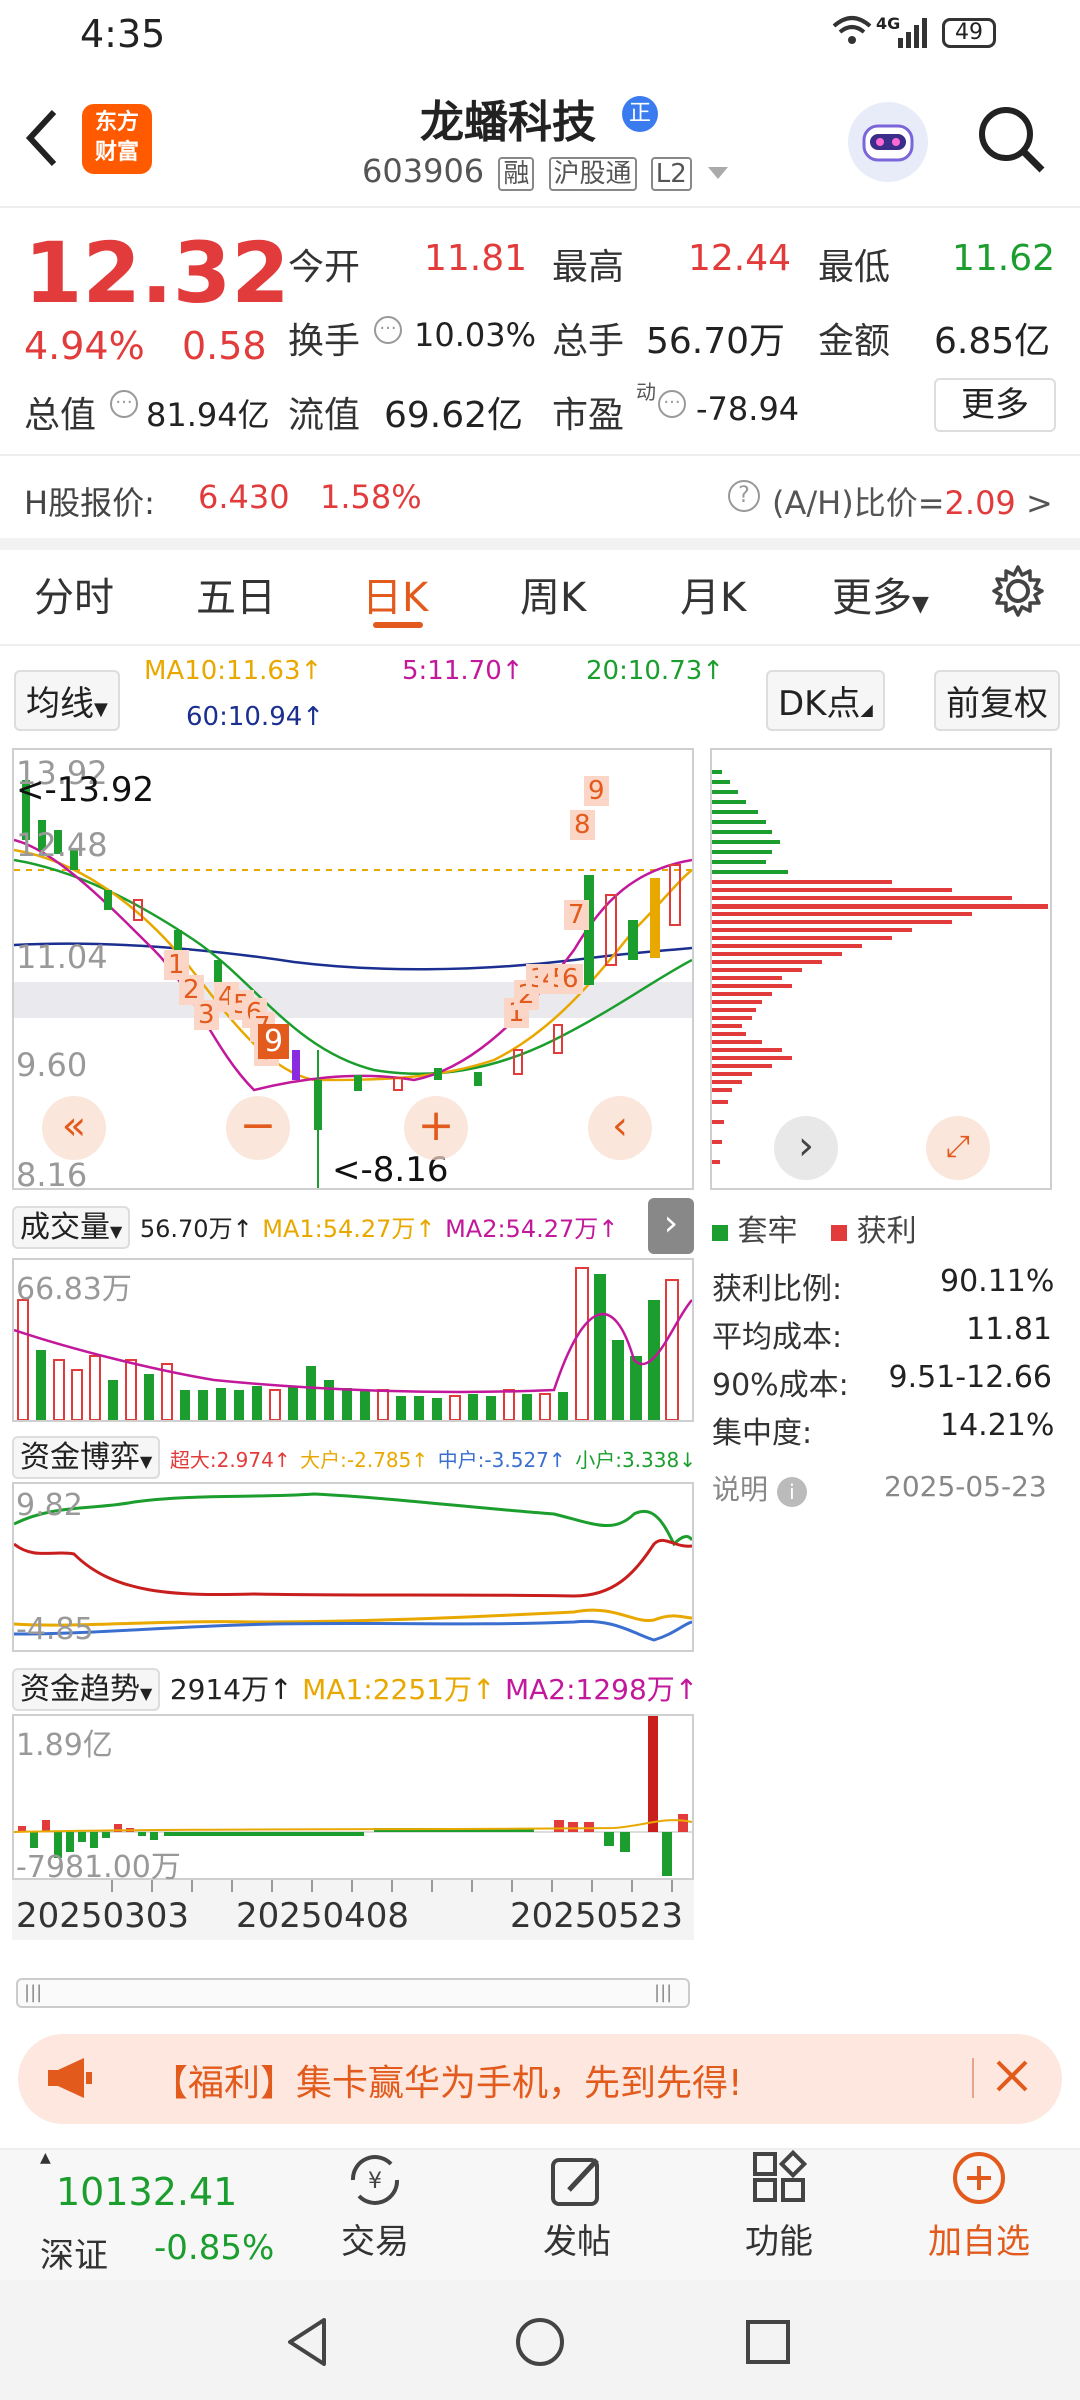 This screenshot has height=2400, width=1080. What do you see at coordinates (52, 1065) in the screenshot?
I see `y-label-4: 9.60` at bounding box center [52, 1065].